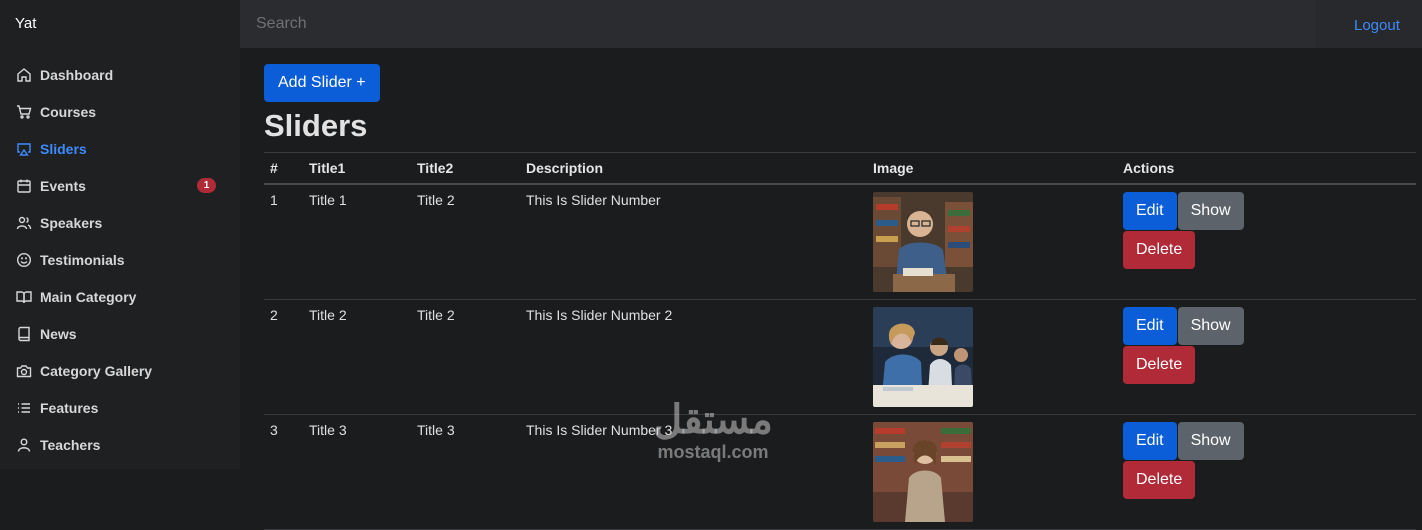  I want to click on brand-name: Yat, so click(120, 24).